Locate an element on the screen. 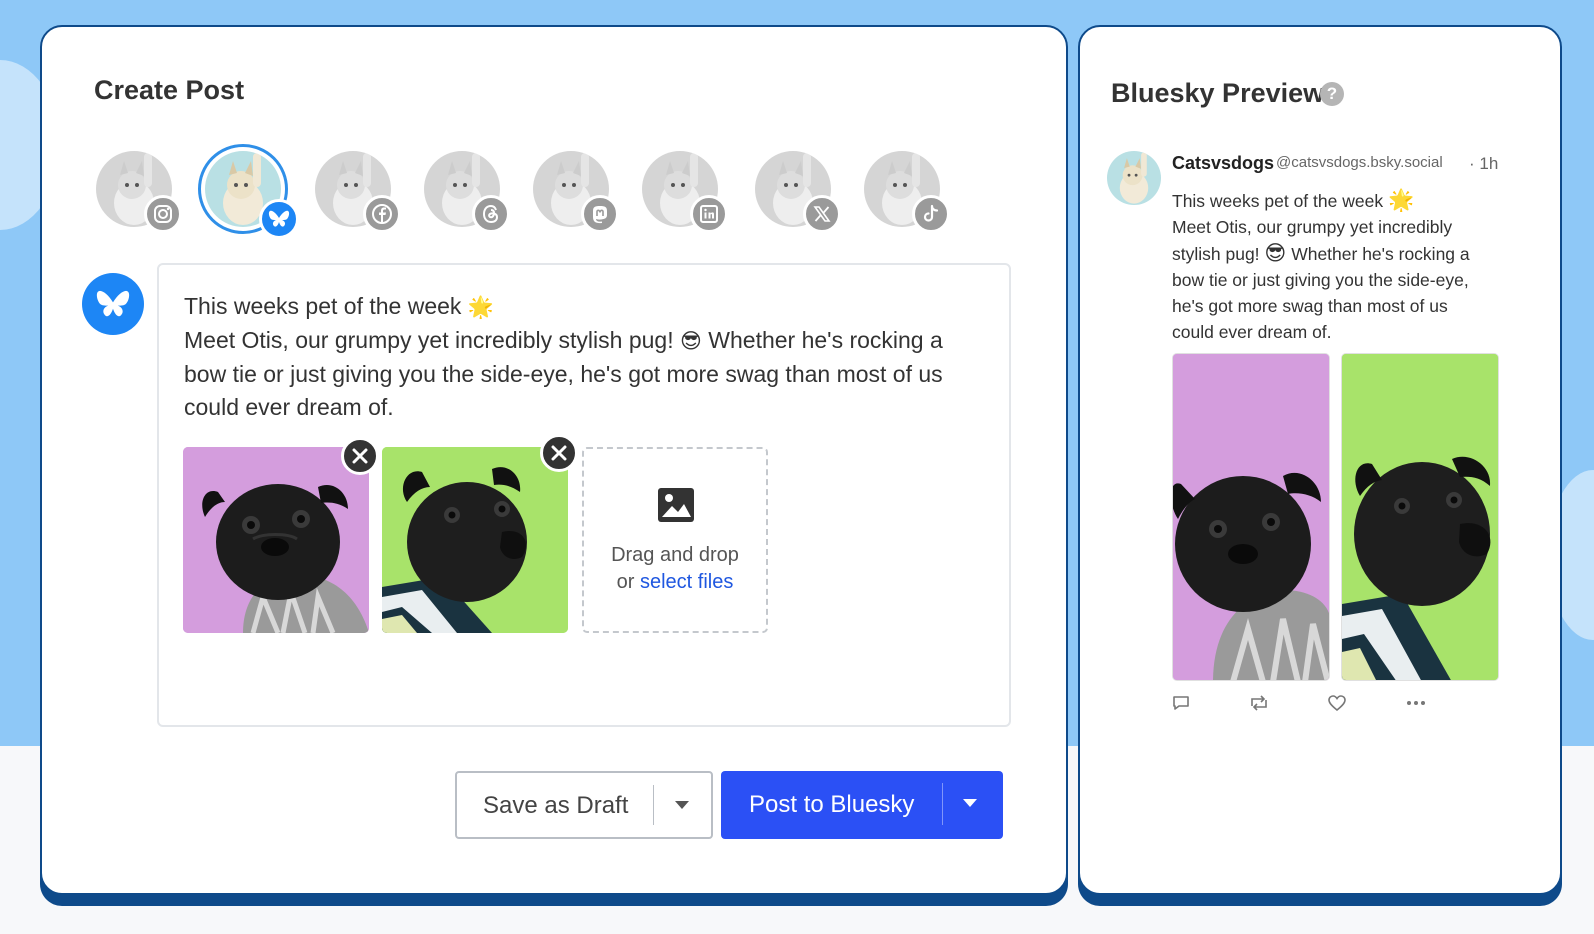 The image size is (1594, 934). more-icon is located at coordinates (1416, 705).